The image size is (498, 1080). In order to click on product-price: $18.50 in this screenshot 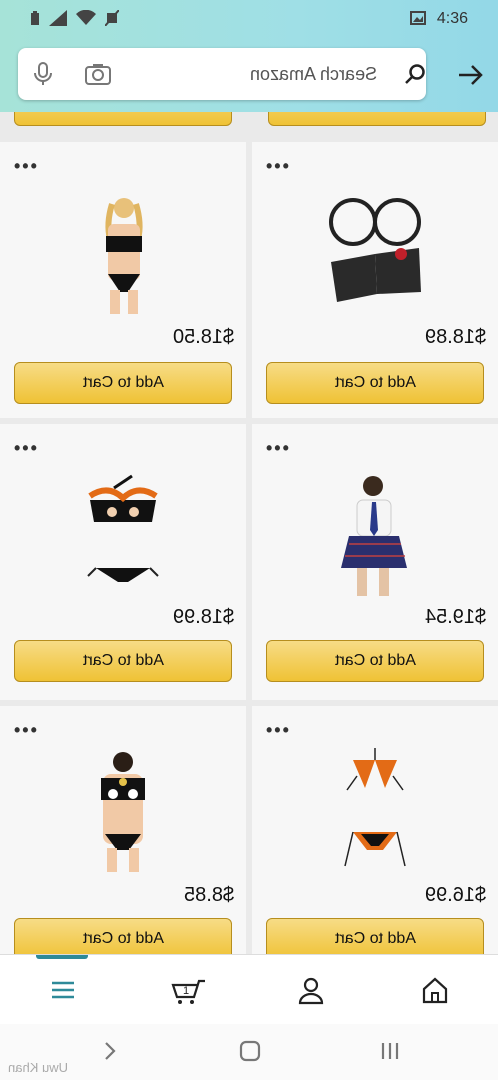, I will do `click(203, 337)`.